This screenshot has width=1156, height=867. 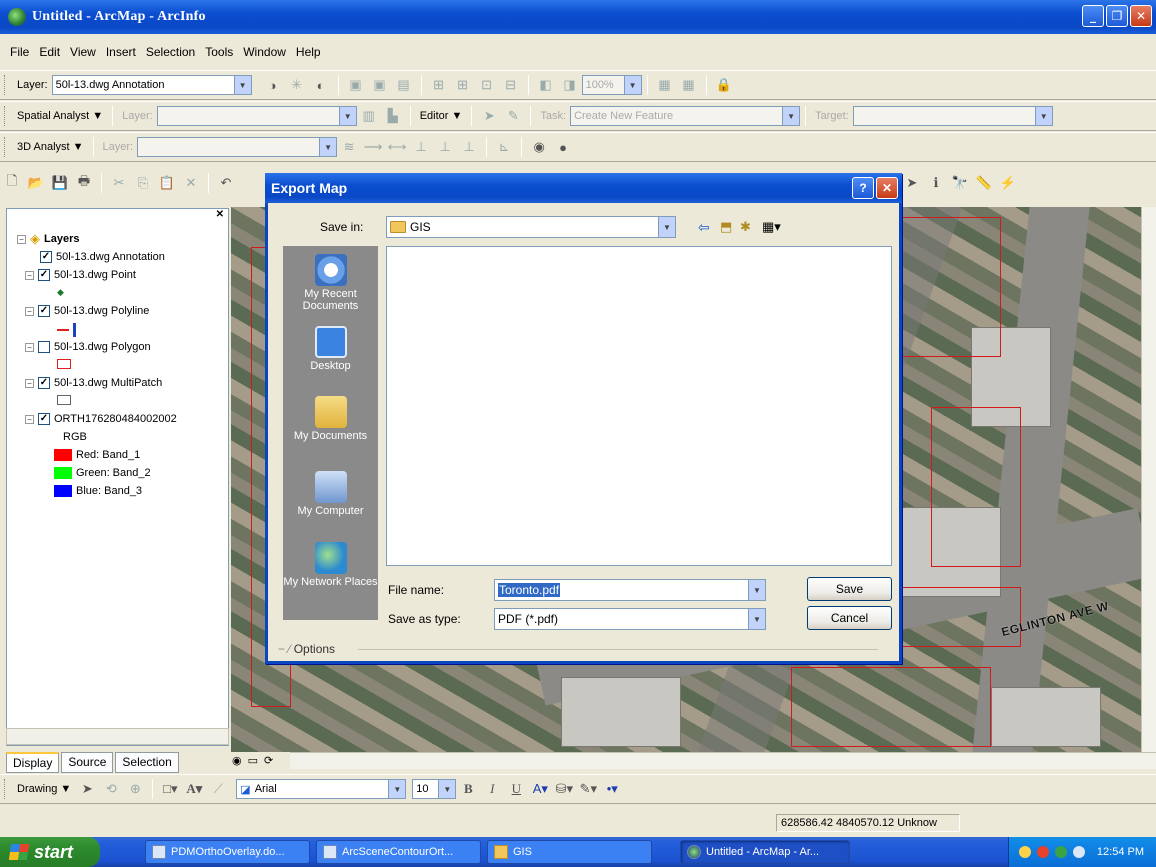 What do you see at coordinates (330, 283) in the screenshot?
I see `place-recent: My Recent Documents` at bounding box center [330, 283].